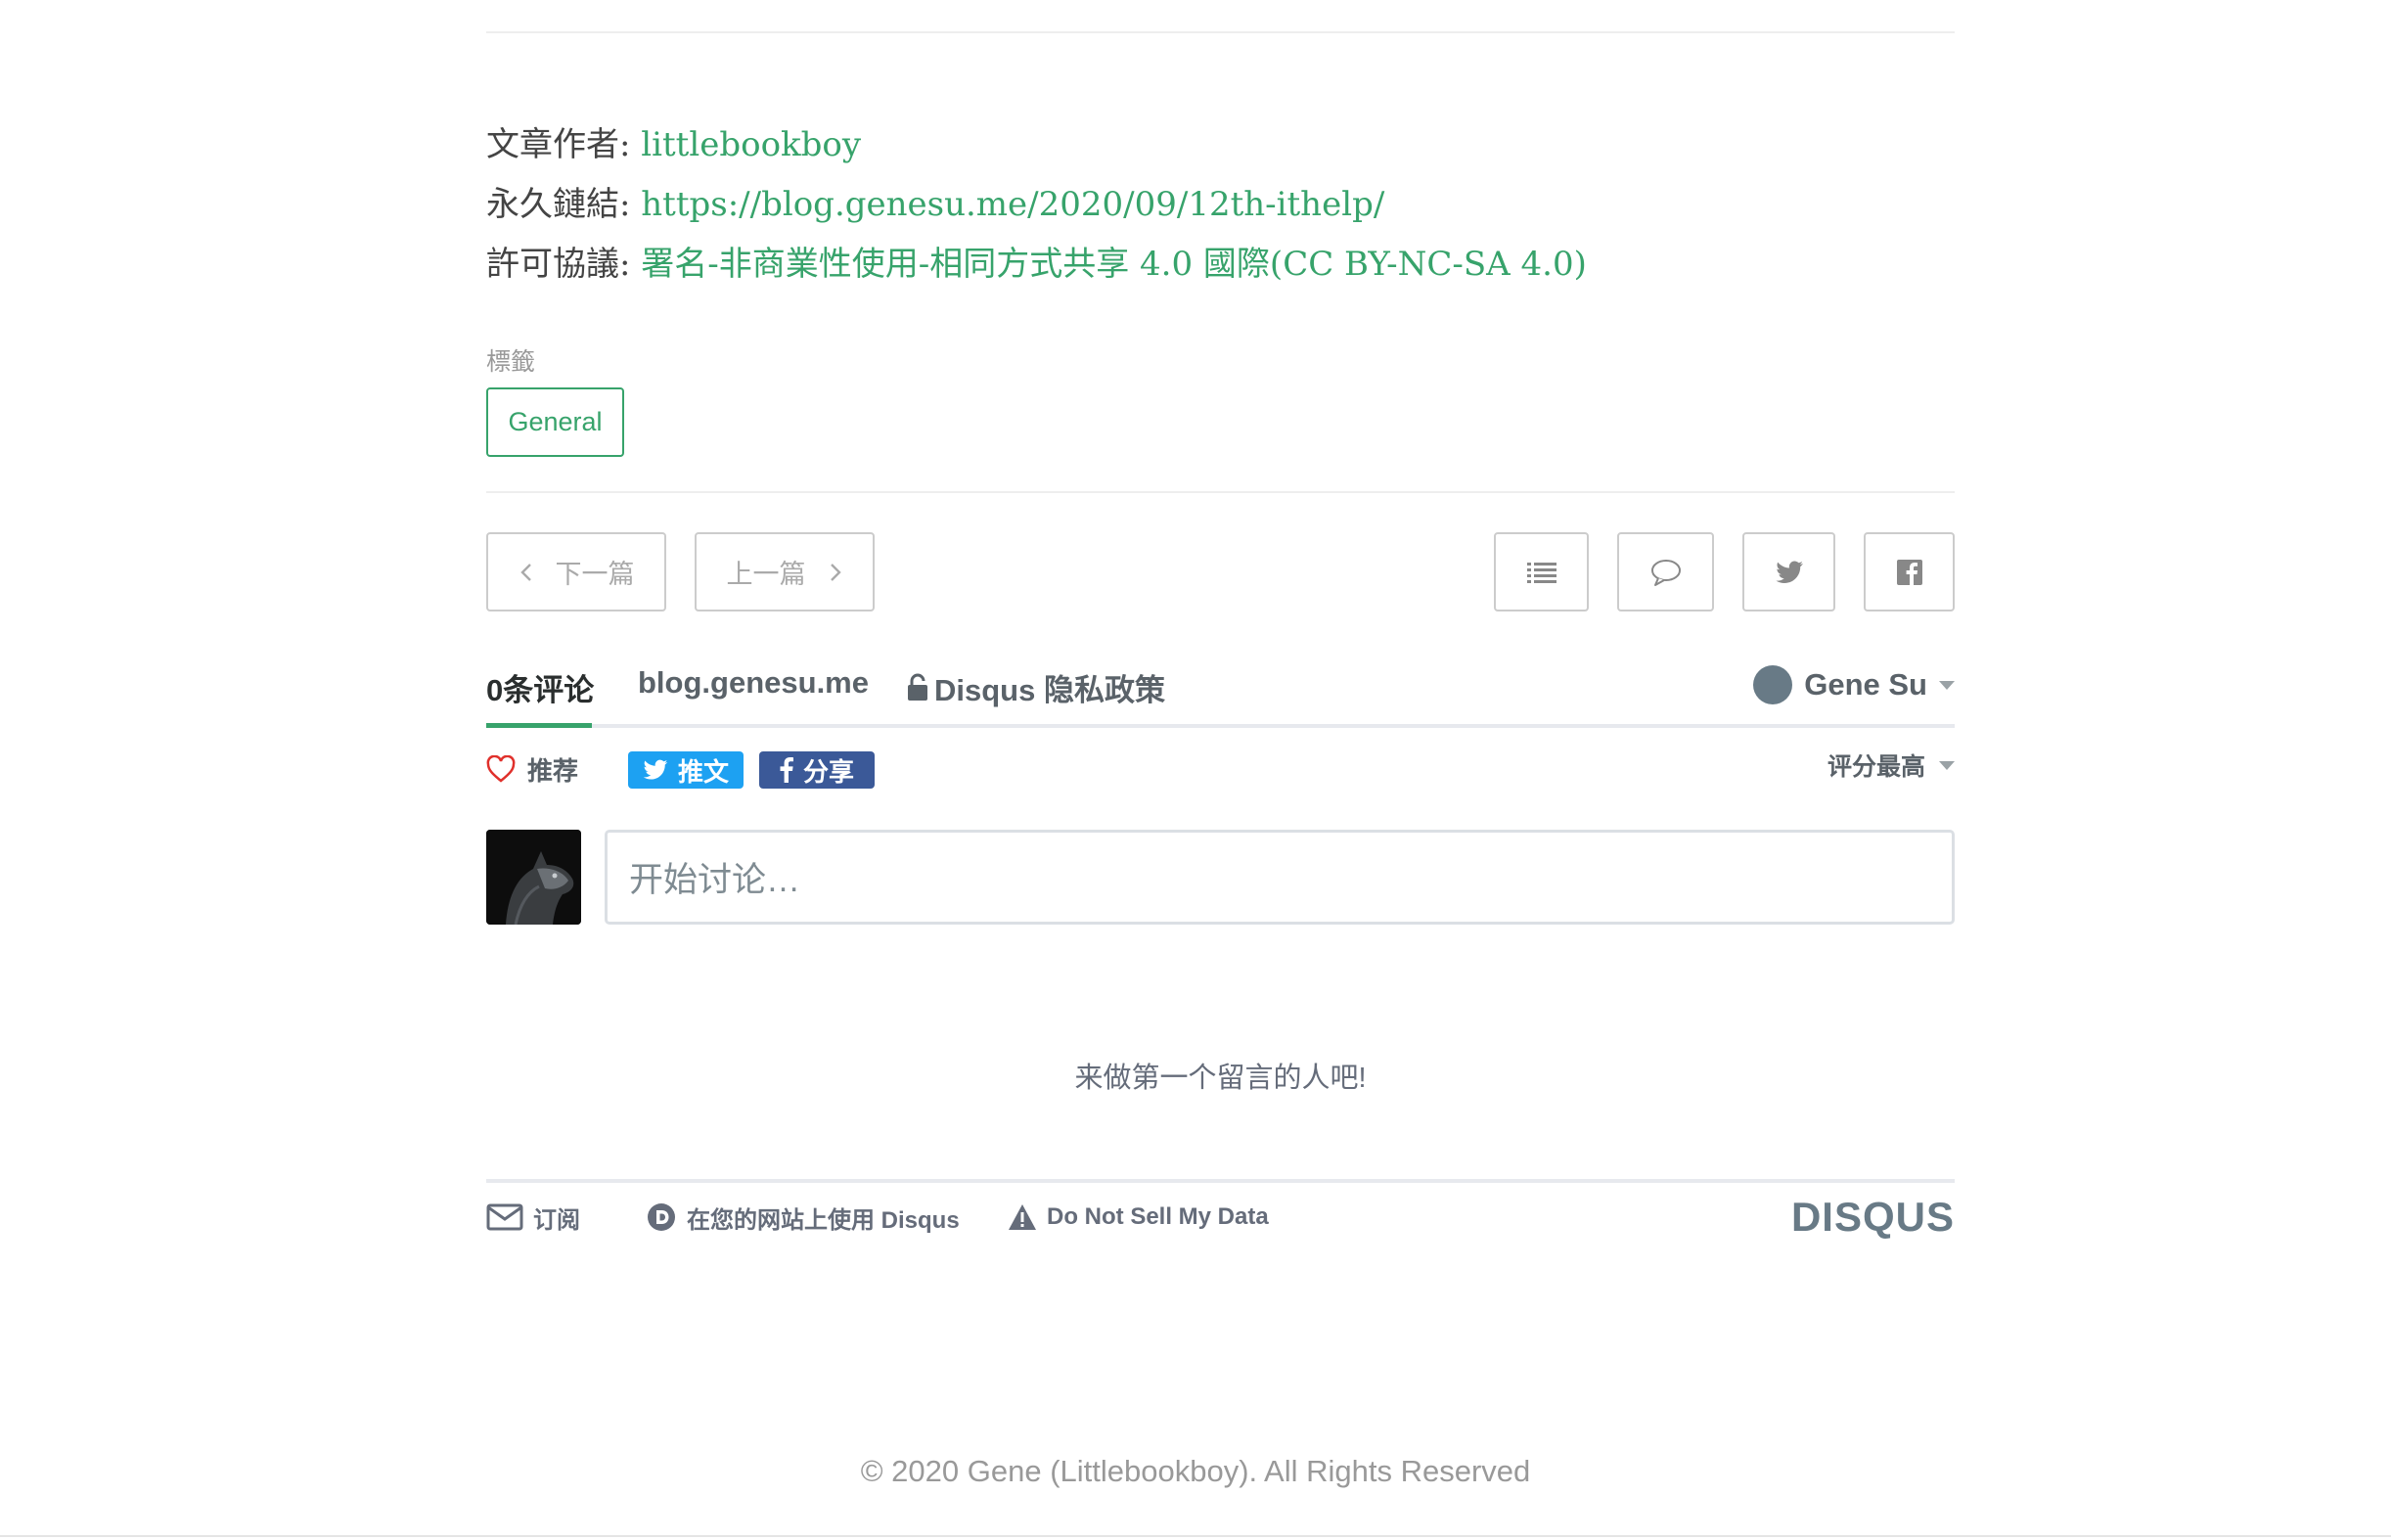  What do you see at coordinates (787, 770) in the screenshot?
I see `facebook-f-icon` at bounding box center [787, 770].